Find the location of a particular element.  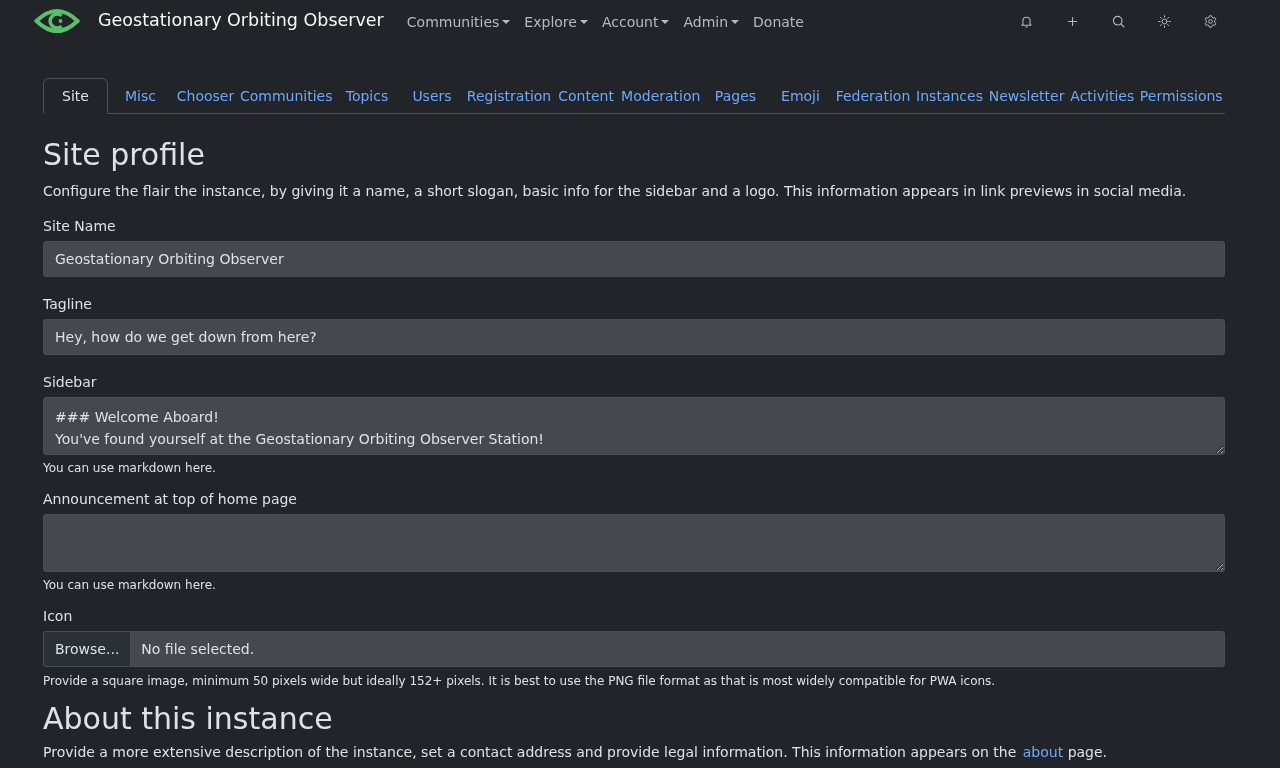

settings-tab: Site is located at coordinates (75, 96).